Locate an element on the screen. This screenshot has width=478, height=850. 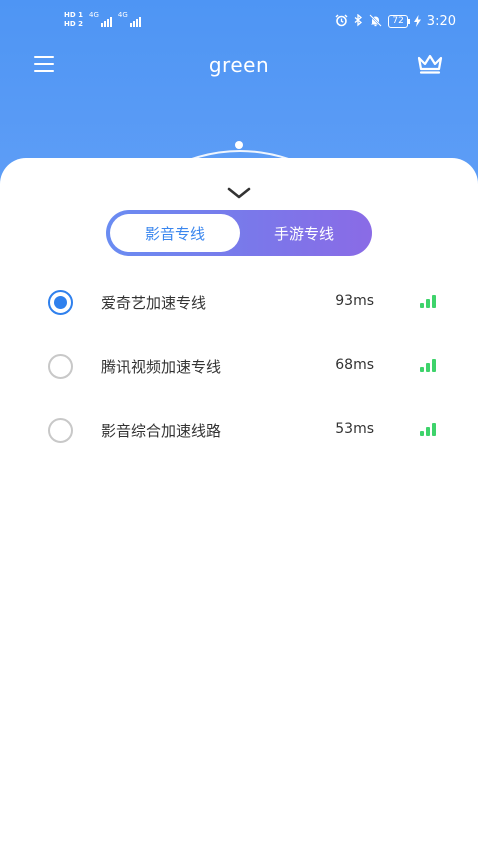
app-title: green is located at coordinates (239, 65).